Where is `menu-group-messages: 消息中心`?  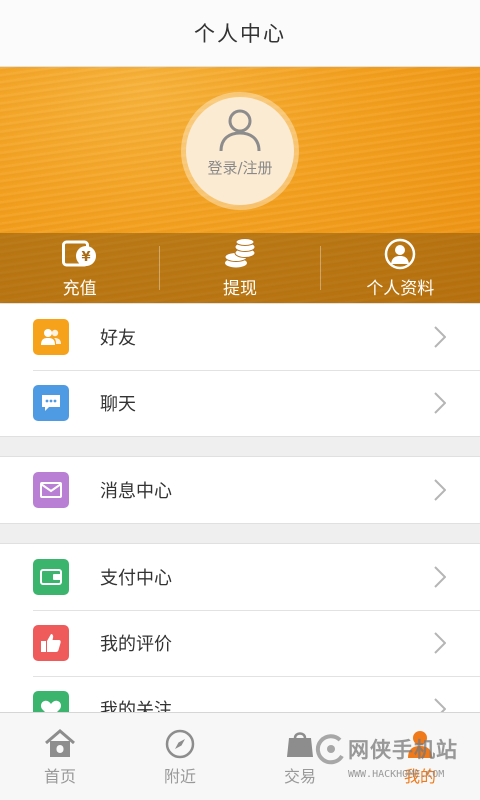 menu-group-messages: 消息中心 is located at coordinates (240, 490).